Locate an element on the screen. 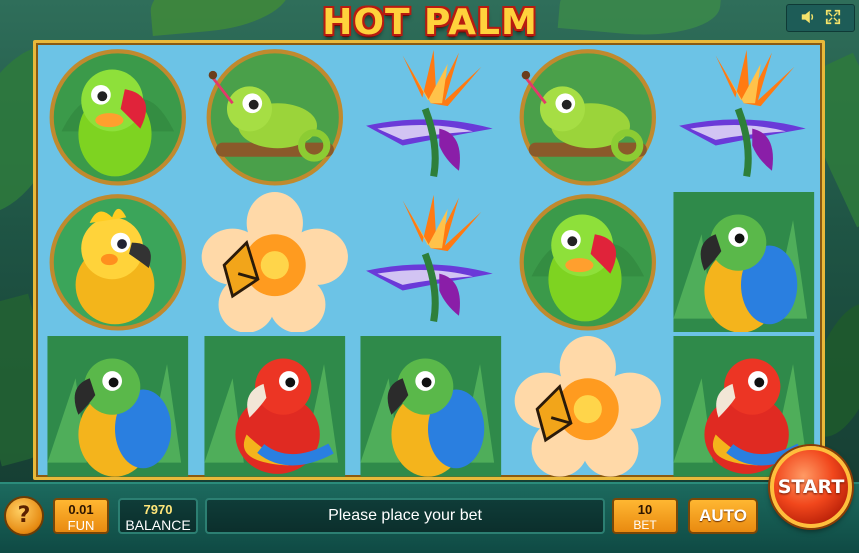 The image size is (859, 553). title-bar: HOT PALM is located at coordinates (429, 21).